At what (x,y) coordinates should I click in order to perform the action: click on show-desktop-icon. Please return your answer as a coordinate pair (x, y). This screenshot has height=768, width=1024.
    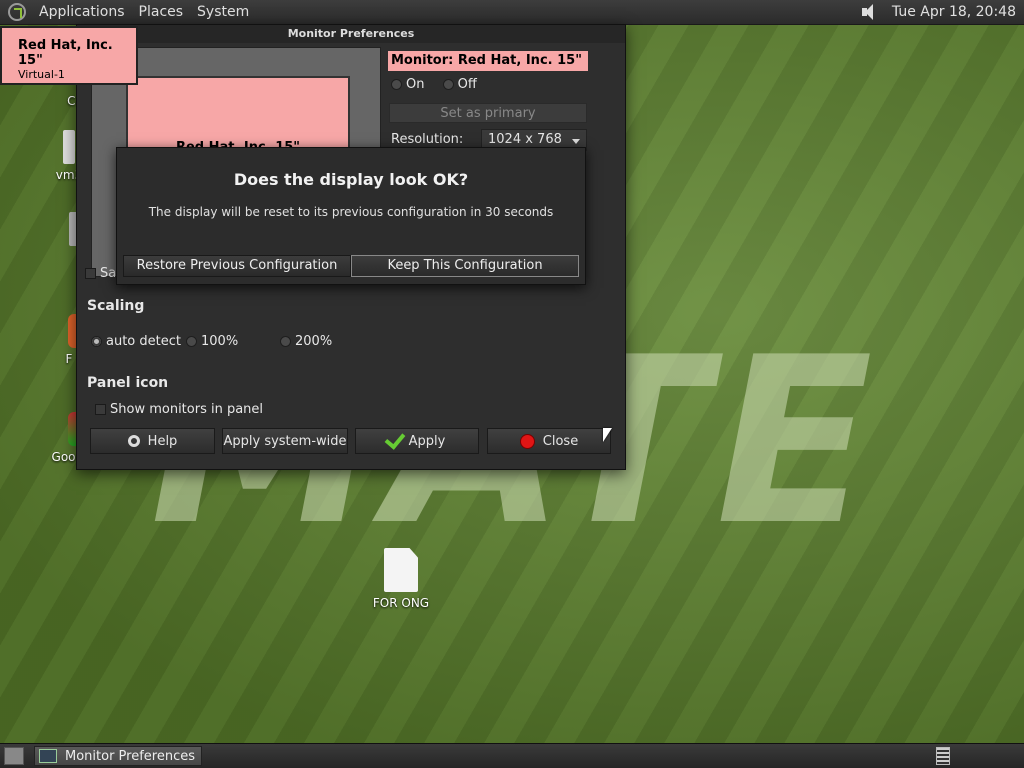
    Looking at the image, I should click on (14, 756).